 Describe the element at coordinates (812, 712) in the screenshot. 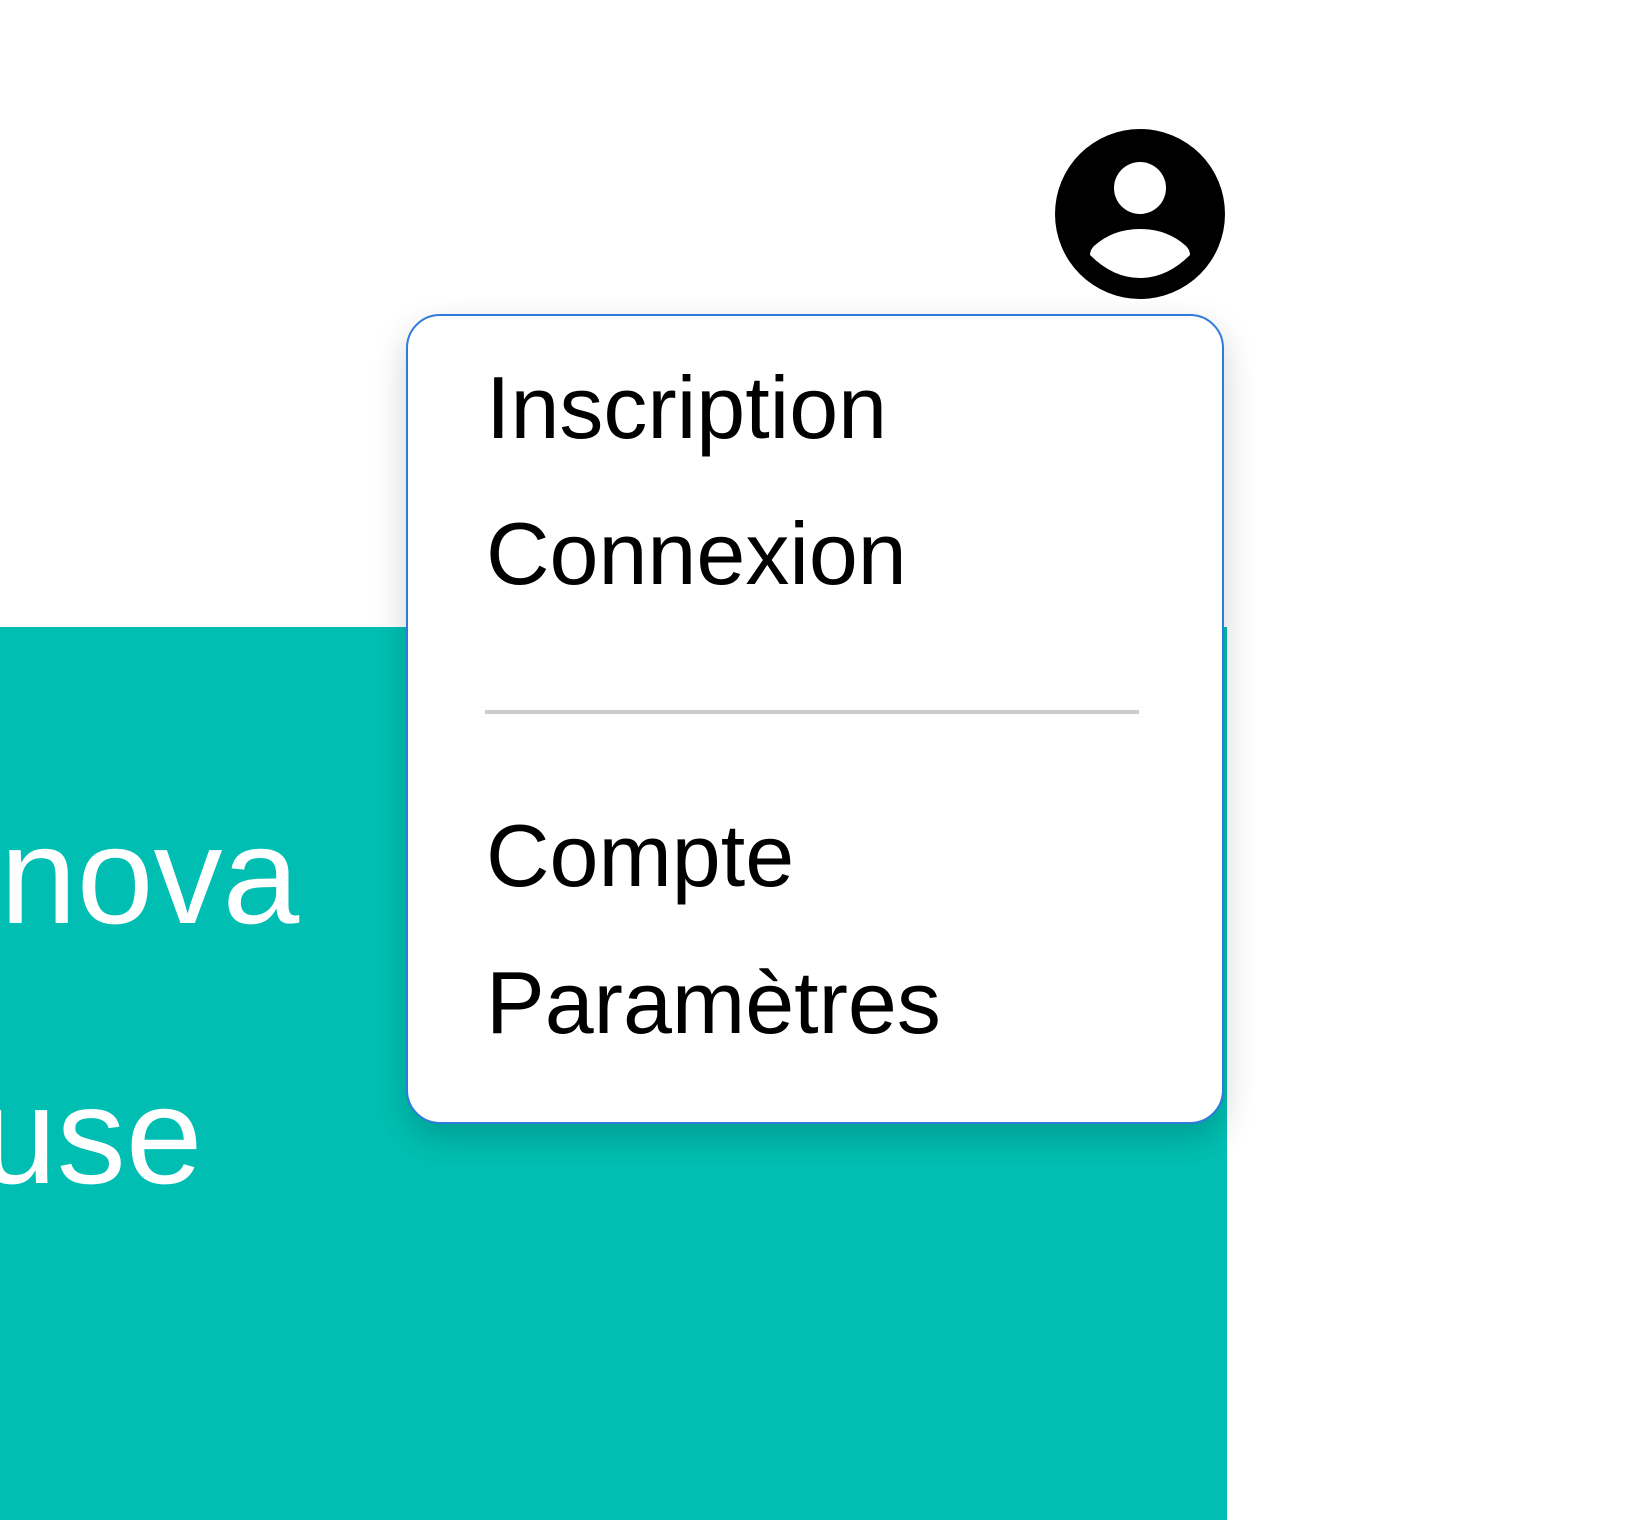

I see `menu-divider` at that location.